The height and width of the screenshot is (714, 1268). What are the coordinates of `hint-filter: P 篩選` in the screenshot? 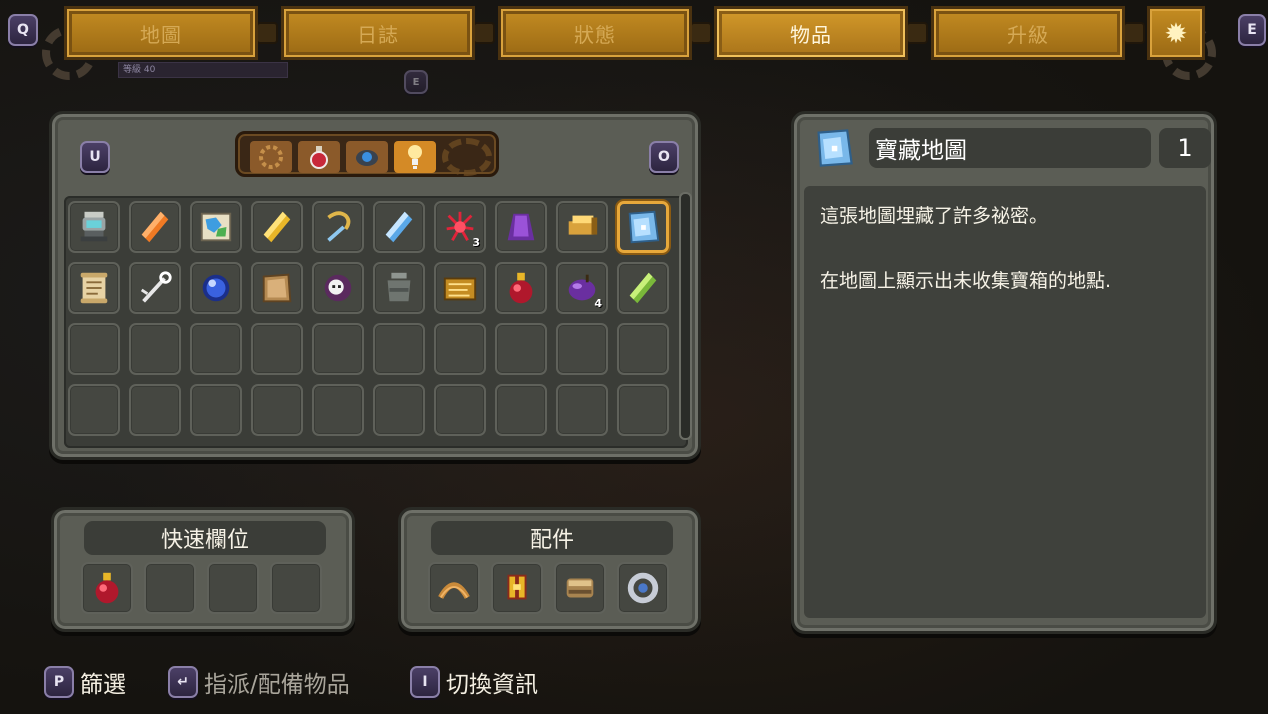 It's located at (85, 682).